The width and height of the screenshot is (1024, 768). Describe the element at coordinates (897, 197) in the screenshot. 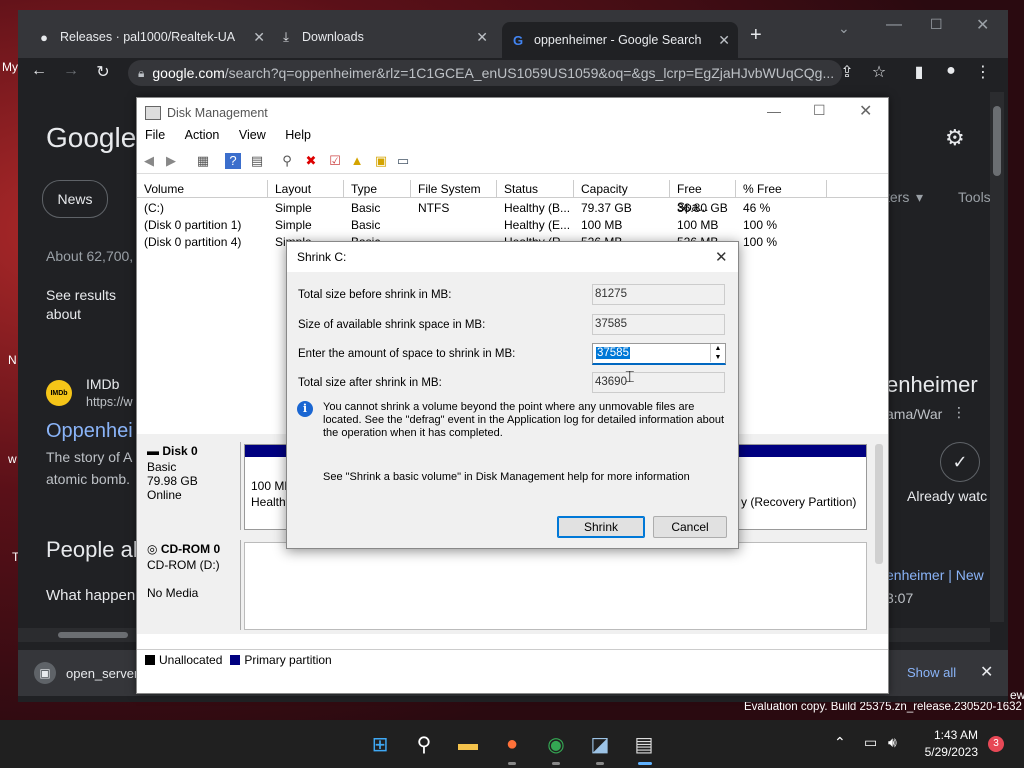

I see `filters-label: ters` at that location.